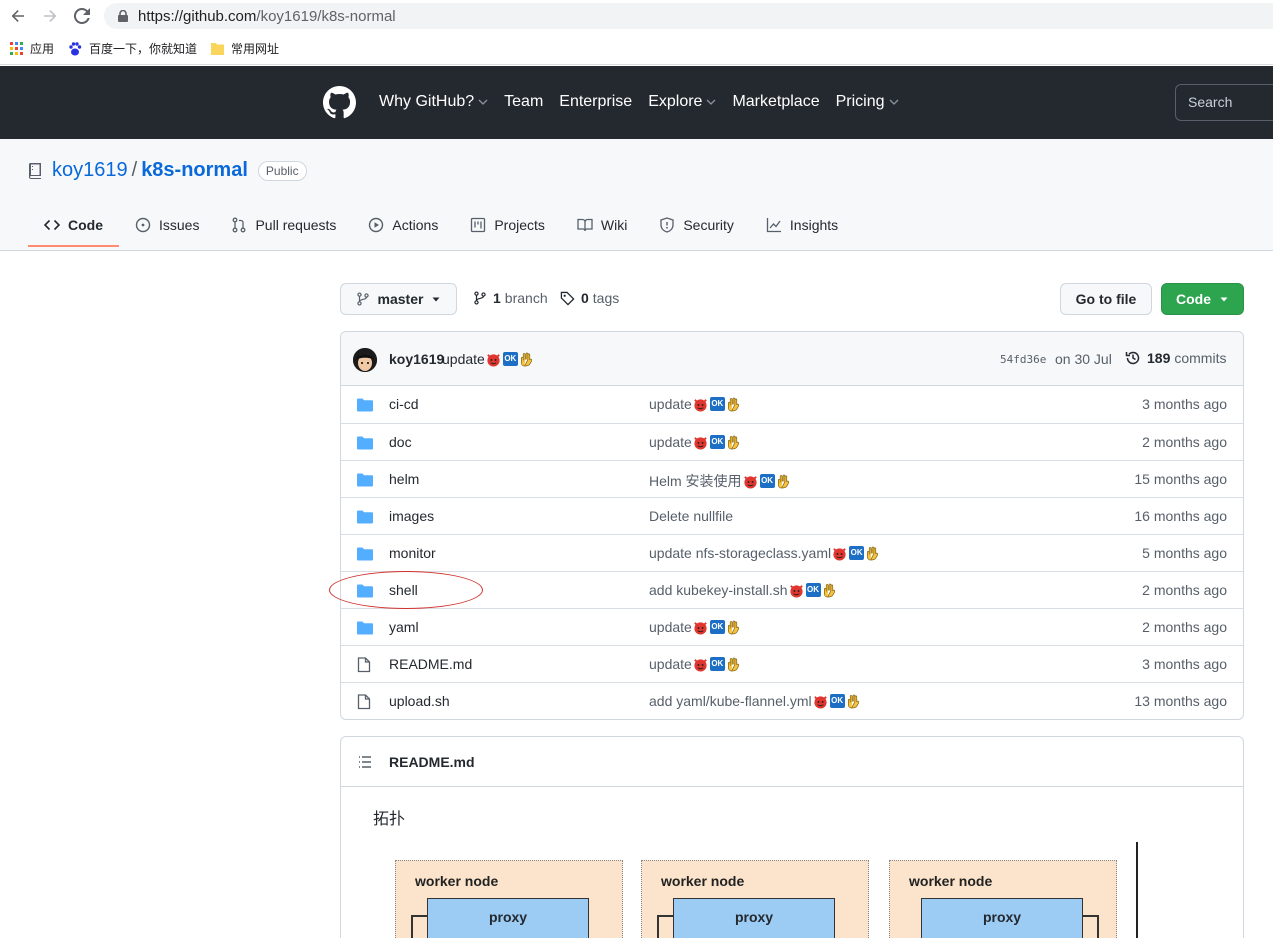 Image resolution: width=1273 pixels, height=938 pixels. Describe the element at coordinates (376, 225) in the screenshot. I see `play-icon` at that location.